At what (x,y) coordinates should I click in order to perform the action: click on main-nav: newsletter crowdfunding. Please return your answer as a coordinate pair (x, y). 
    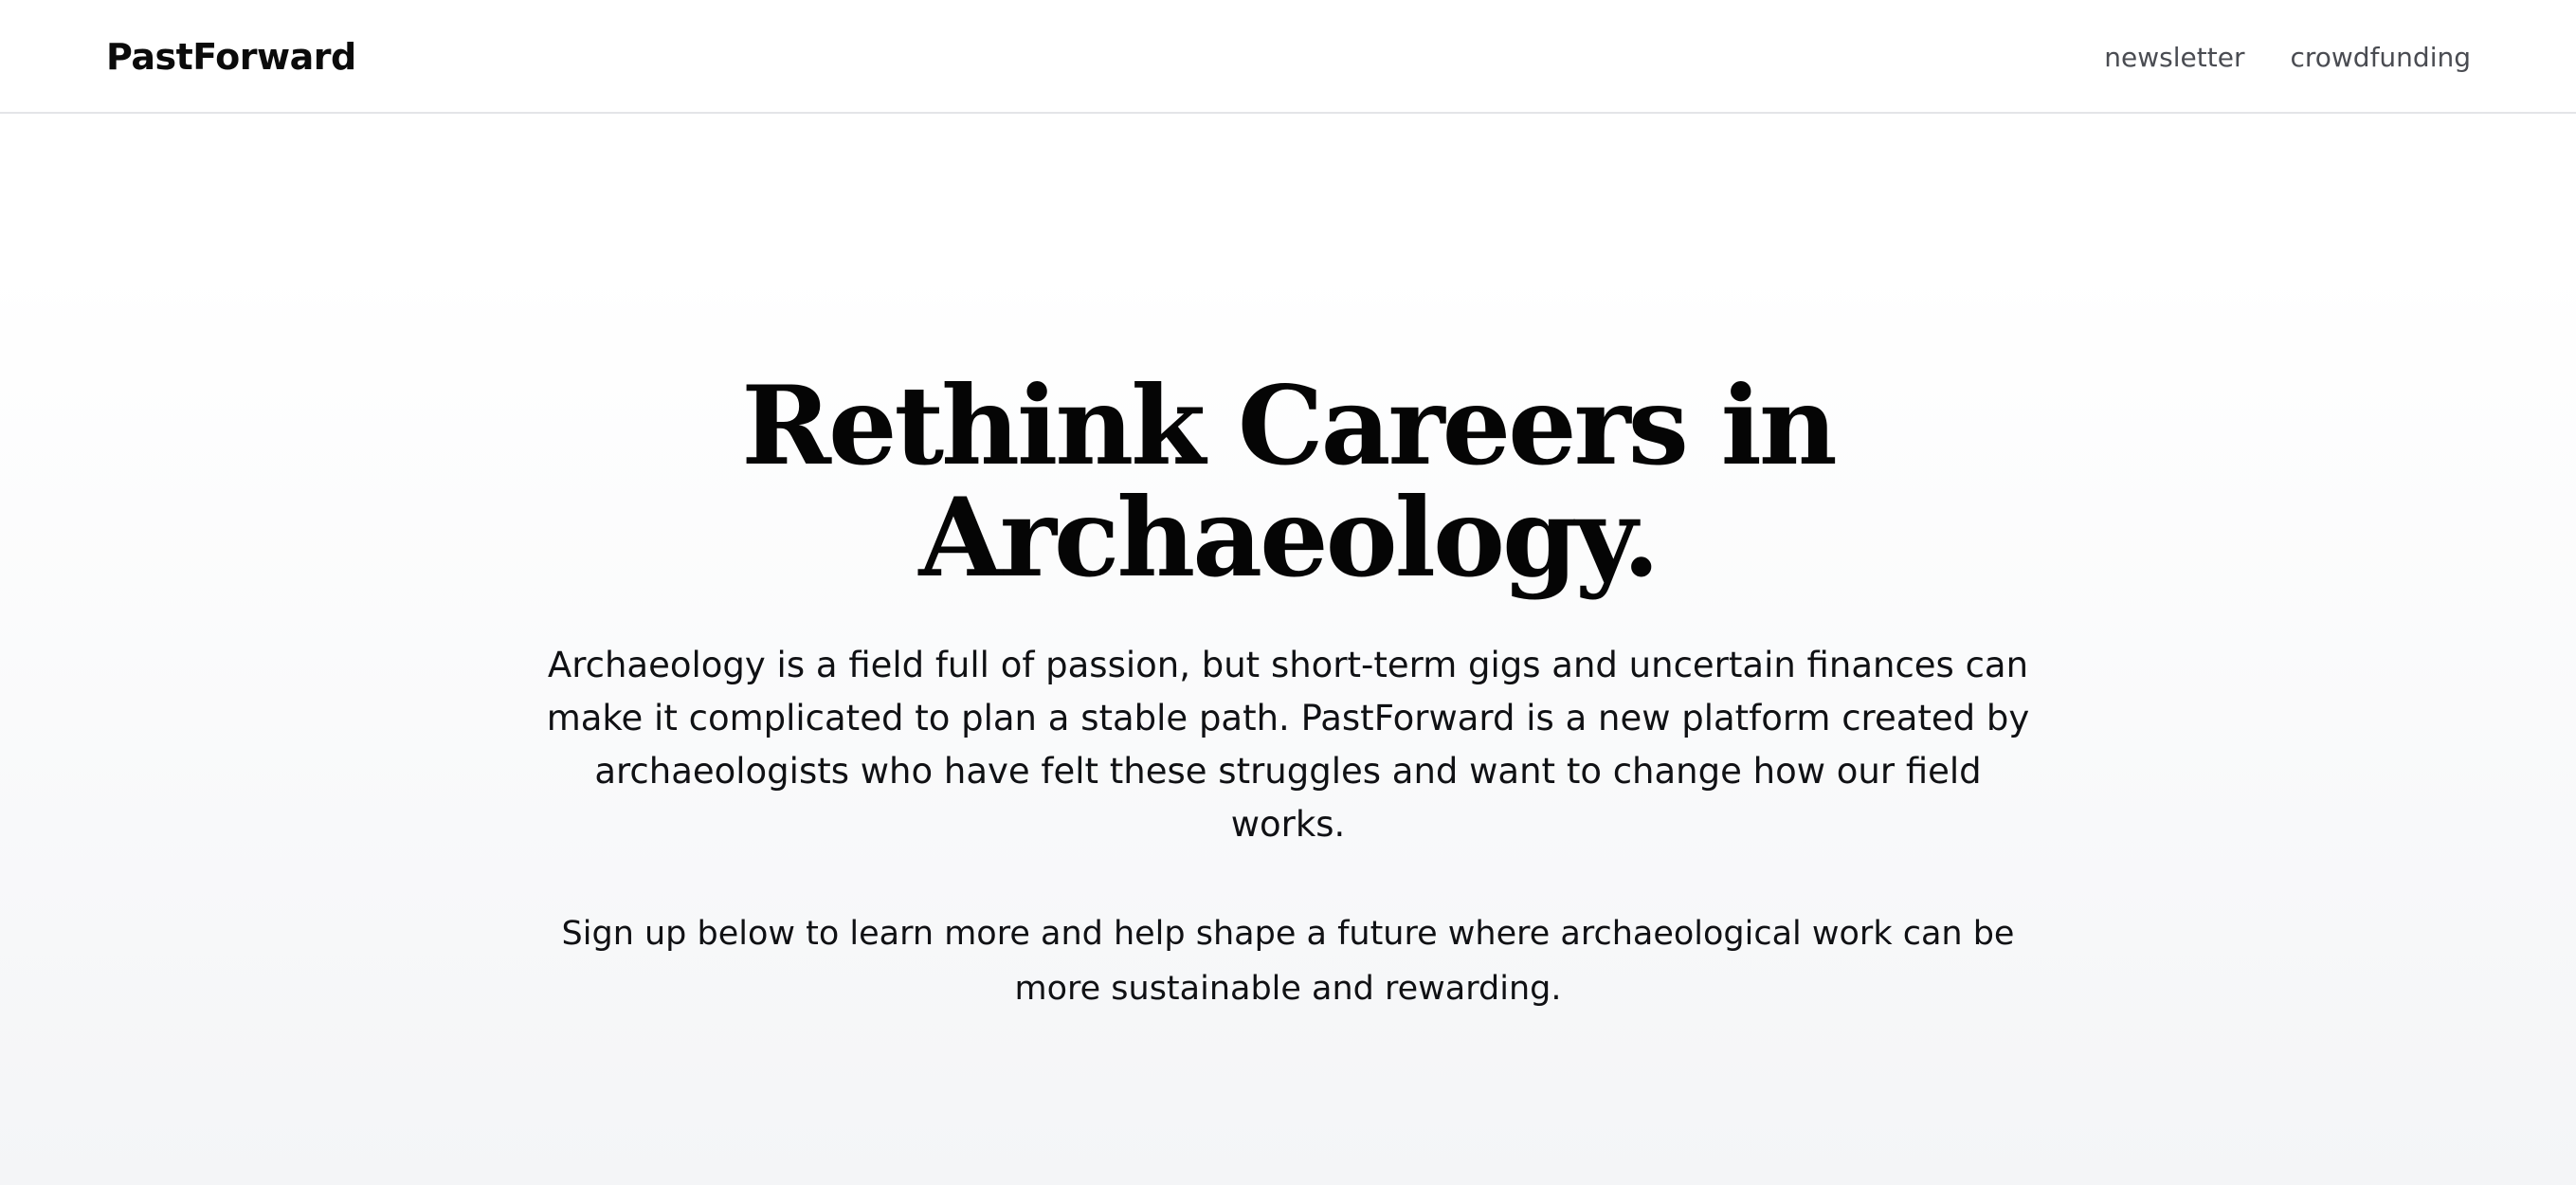
    Looking at the image, I should click on (2287, 57).